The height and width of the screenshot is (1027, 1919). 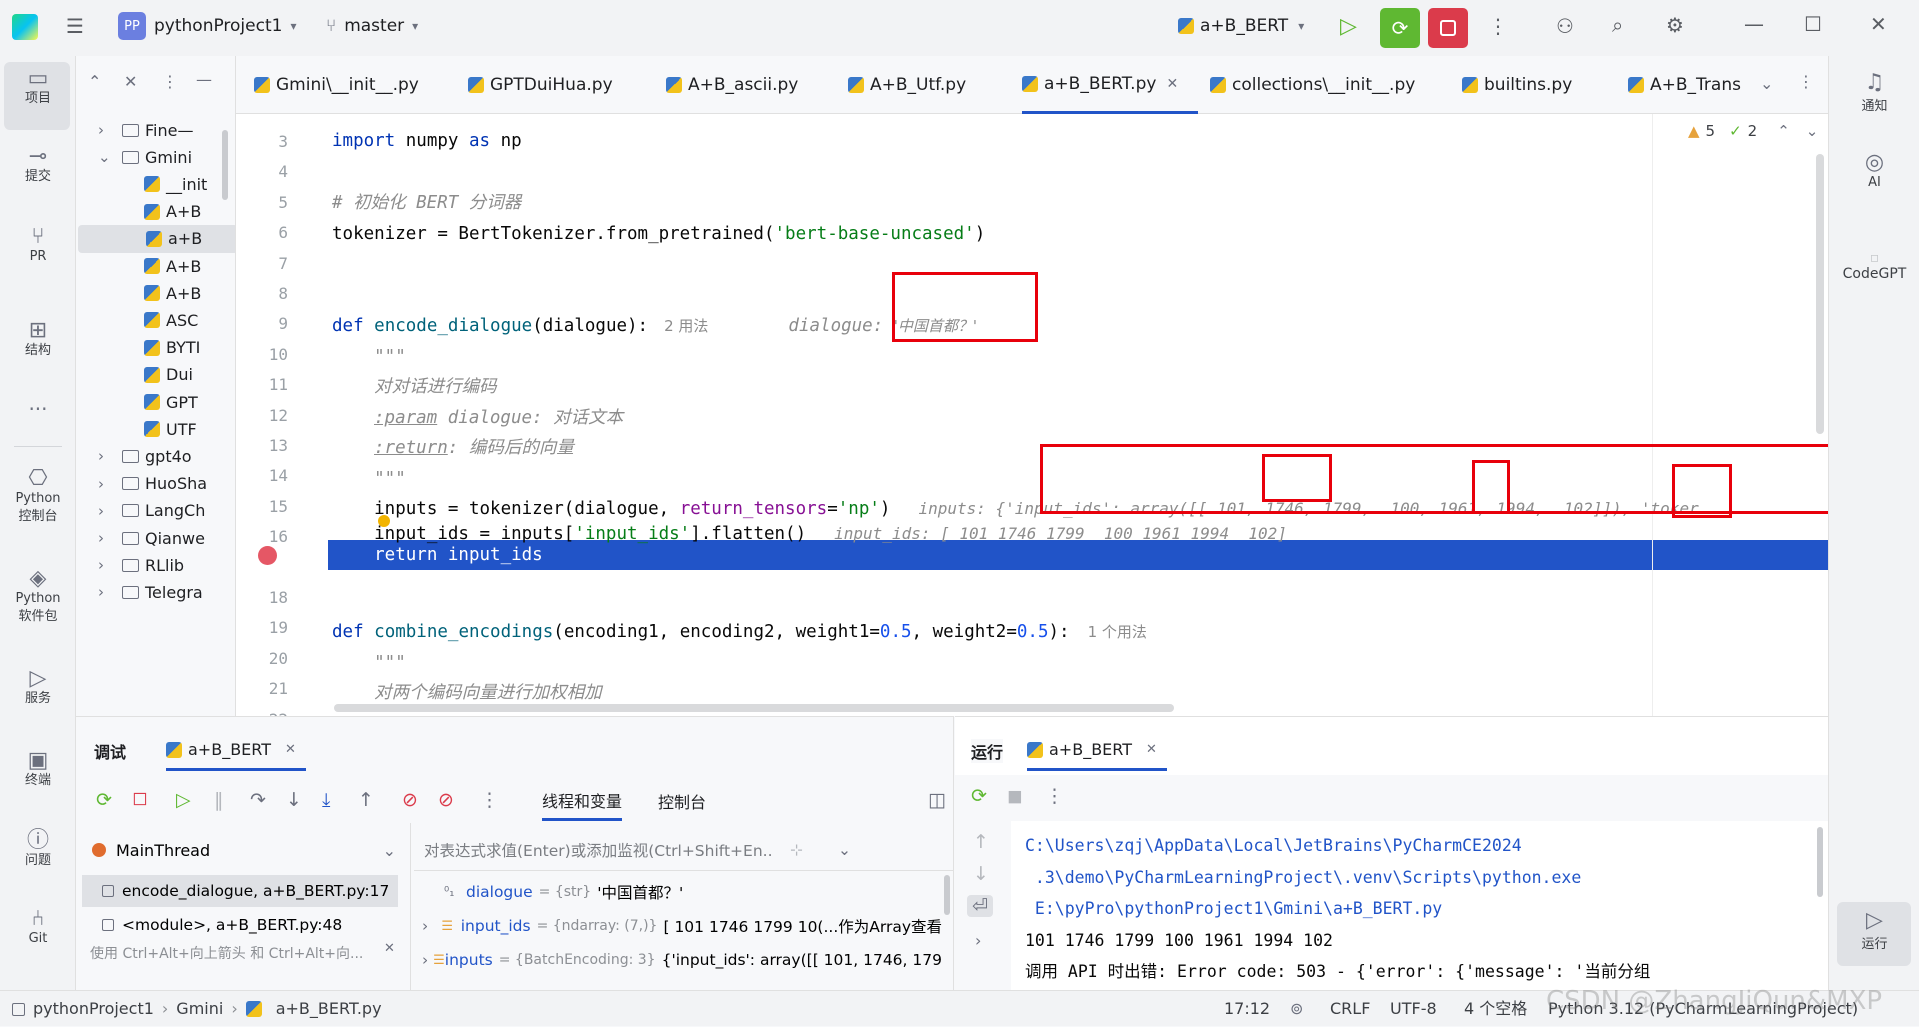 What do you see at coordinates (1874, 170) in the screenshot?
I see `tool-ai-assistant: ◎ AI` at bounding box center [1874, 170].